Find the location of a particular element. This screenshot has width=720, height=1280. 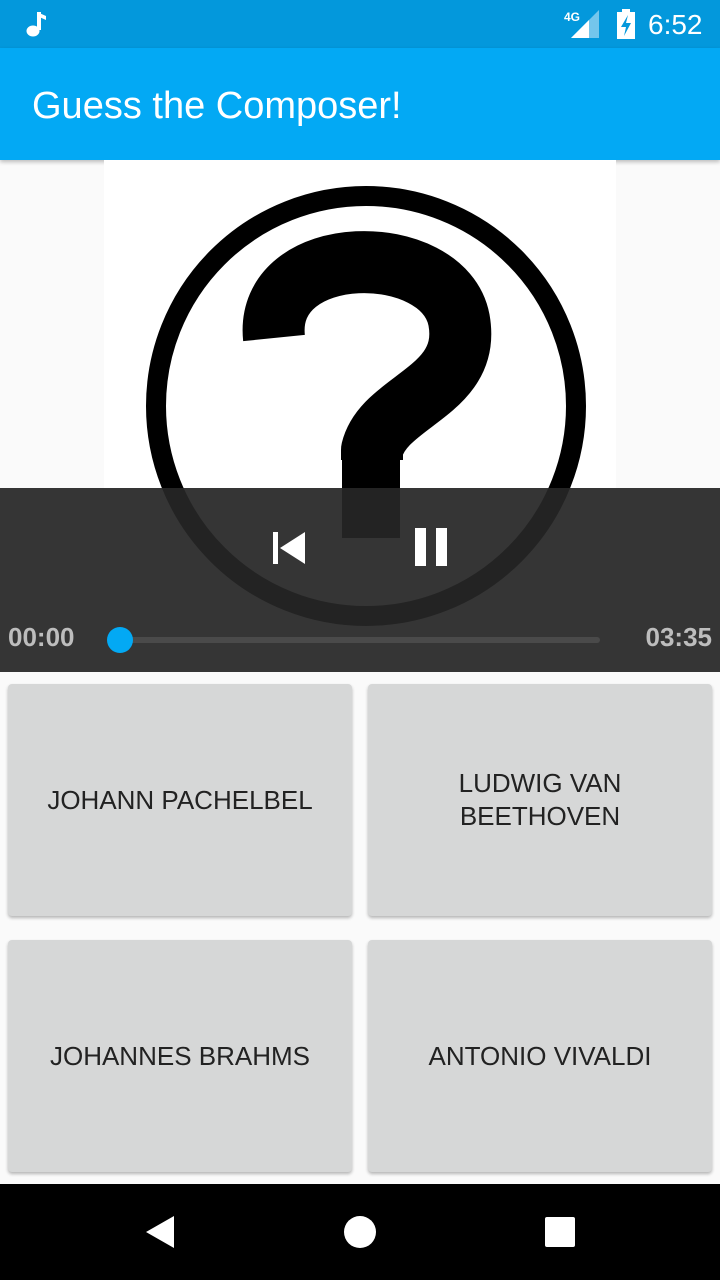

seek-bar is located at coordinates (360, 640).